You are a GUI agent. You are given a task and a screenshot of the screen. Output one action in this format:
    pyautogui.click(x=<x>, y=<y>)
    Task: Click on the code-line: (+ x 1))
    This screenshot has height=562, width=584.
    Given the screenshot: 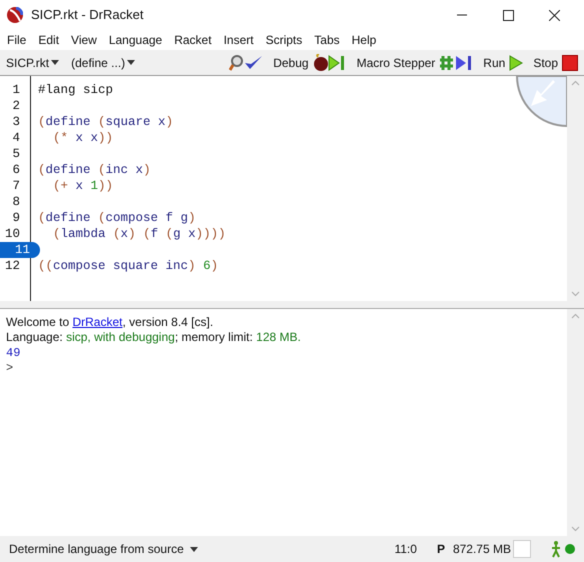 What is the action you would take?
    pyautogui.click(x=83, y=186)
    